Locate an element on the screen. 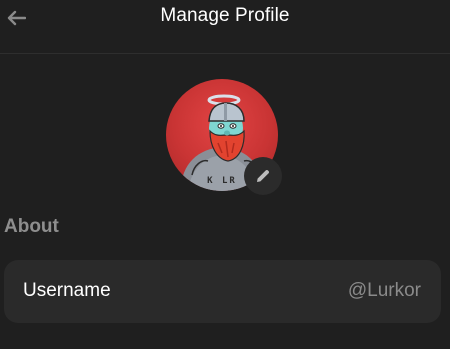 The width and height of the screenshot is (450, 349). avatar-container: K LR is located at coordinates (224, 137).